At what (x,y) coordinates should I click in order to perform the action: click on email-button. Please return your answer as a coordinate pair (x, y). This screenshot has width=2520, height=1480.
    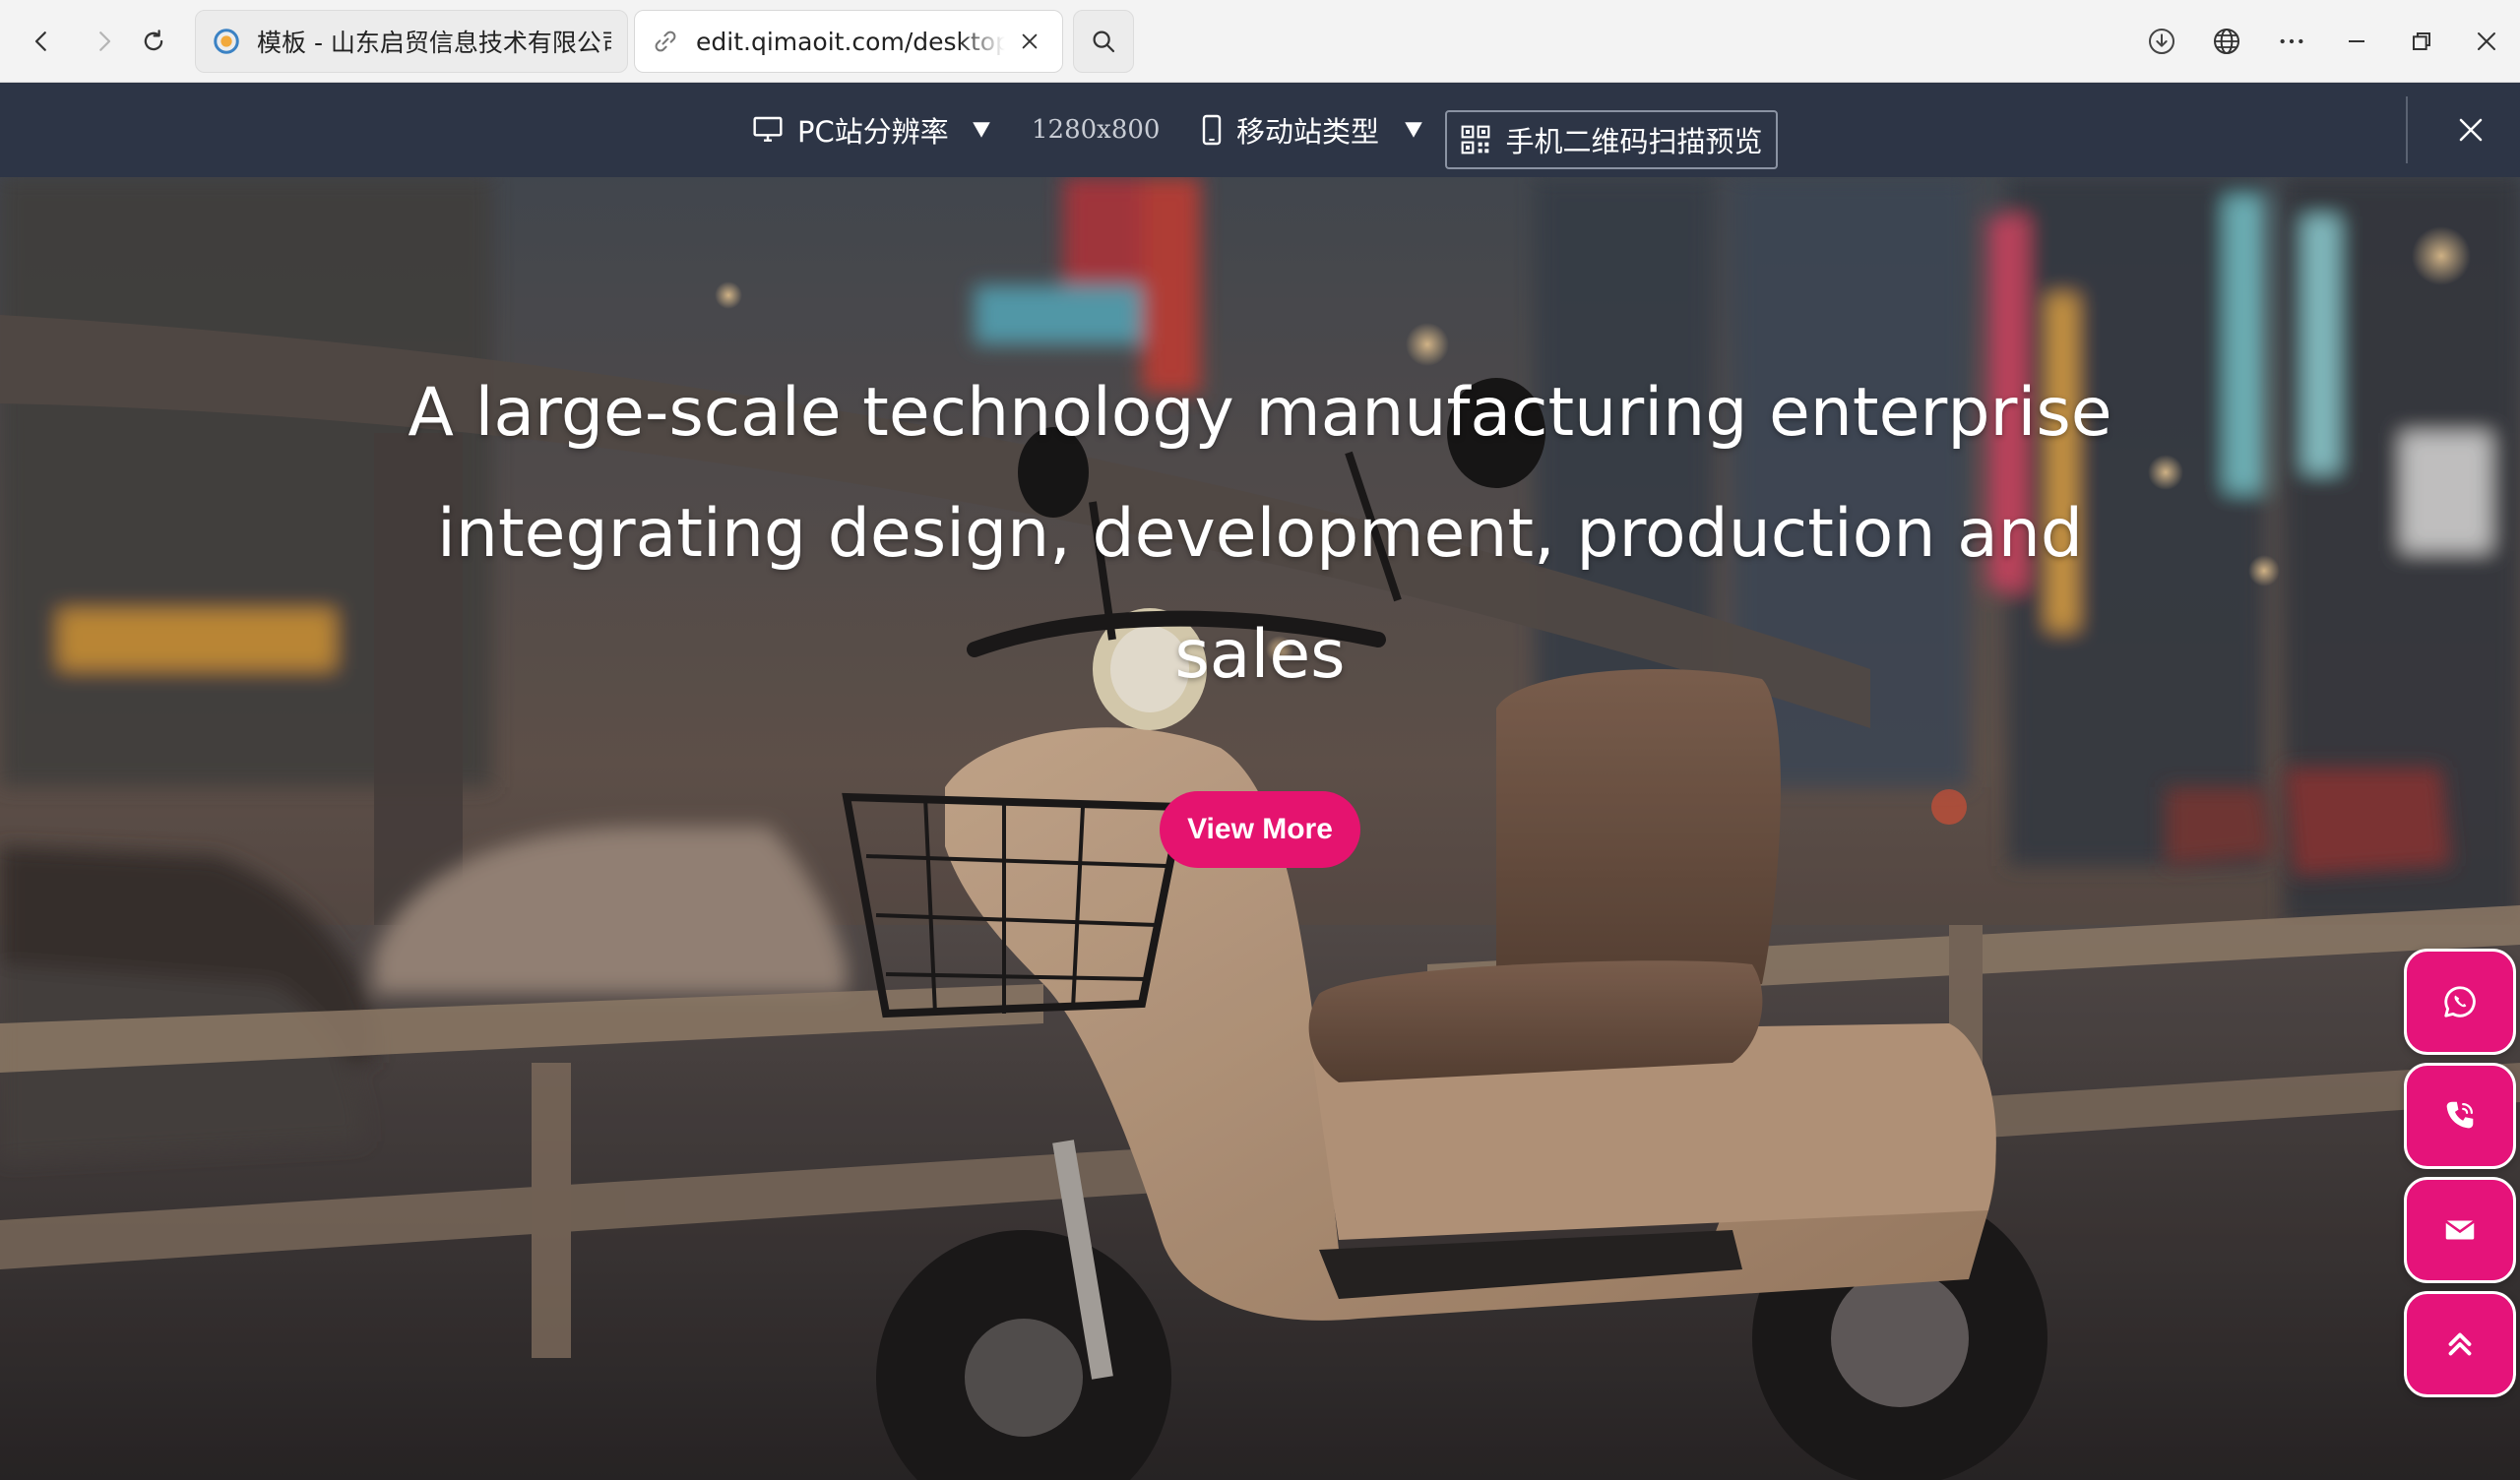
    Looking at the image, I should click on (2460, 1230).